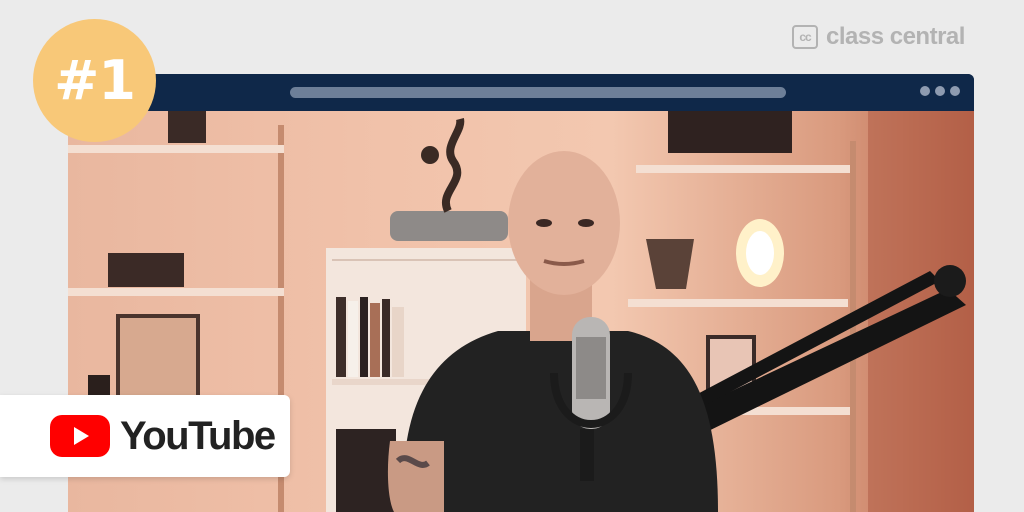 The height and width of the screenshot is (512, 1024). I want to click on youtube-wordmark: YouTube, so click(198, 435).